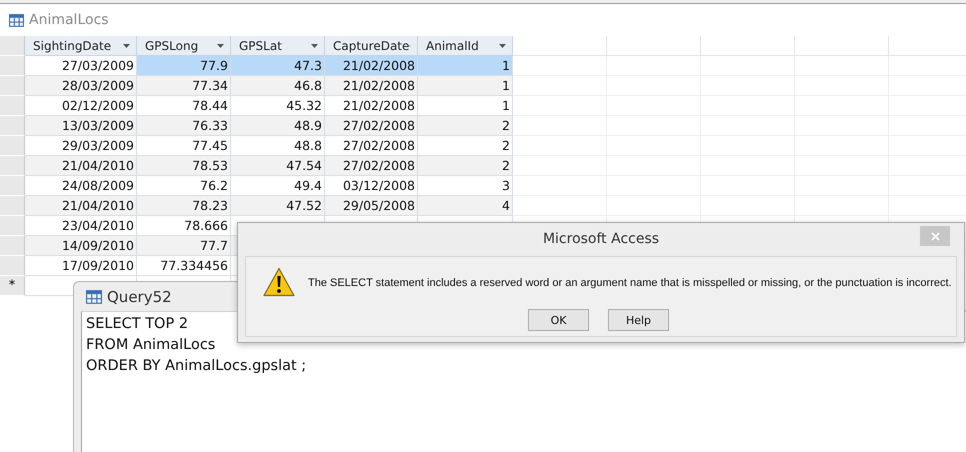 The image size is (966, 452). I want to click on table-cell: 76.33, so click(184, 126).